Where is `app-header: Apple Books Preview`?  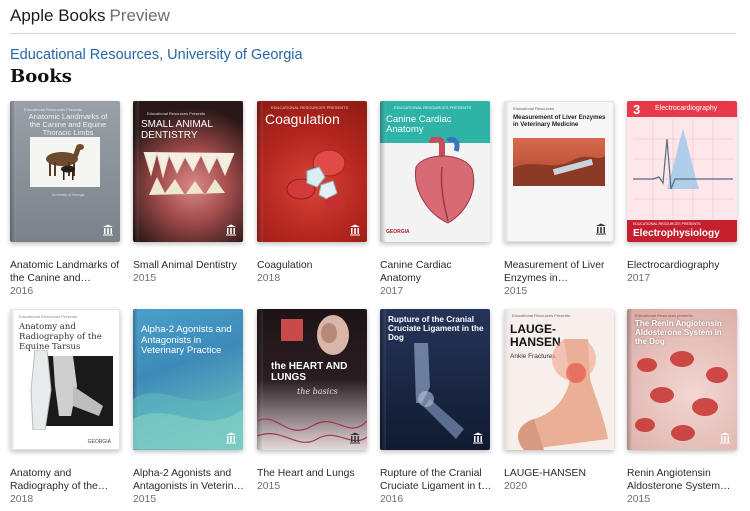 app-header: Apple Books Preview is located at coordinates (90, 17).